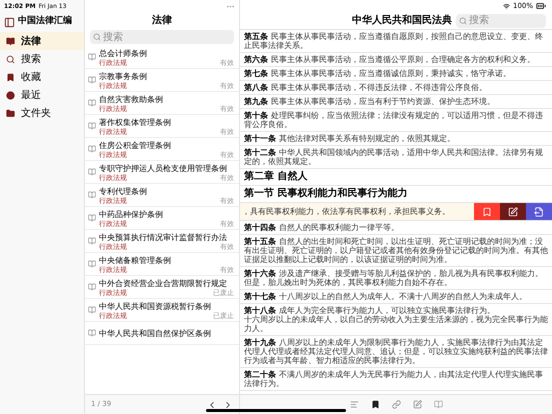  I want to click on law-title: 中华人民共和国自然保护区条例, so click(166, 333).